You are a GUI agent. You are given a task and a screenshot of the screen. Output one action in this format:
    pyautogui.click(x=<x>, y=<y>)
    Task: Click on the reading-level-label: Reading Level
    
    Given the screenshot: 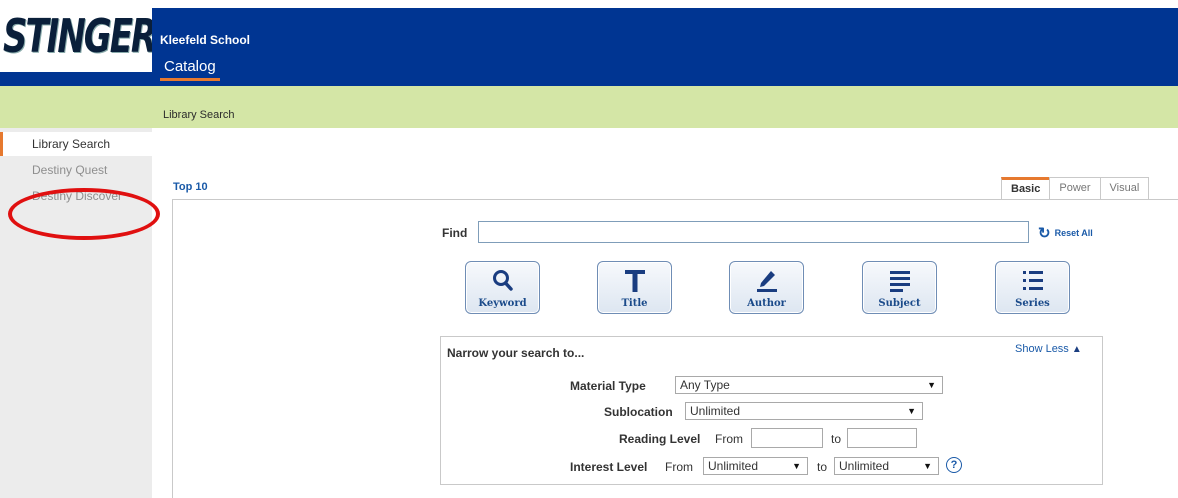 What is the action you would take?
    pyautogui.click(x=660, y=439)
    